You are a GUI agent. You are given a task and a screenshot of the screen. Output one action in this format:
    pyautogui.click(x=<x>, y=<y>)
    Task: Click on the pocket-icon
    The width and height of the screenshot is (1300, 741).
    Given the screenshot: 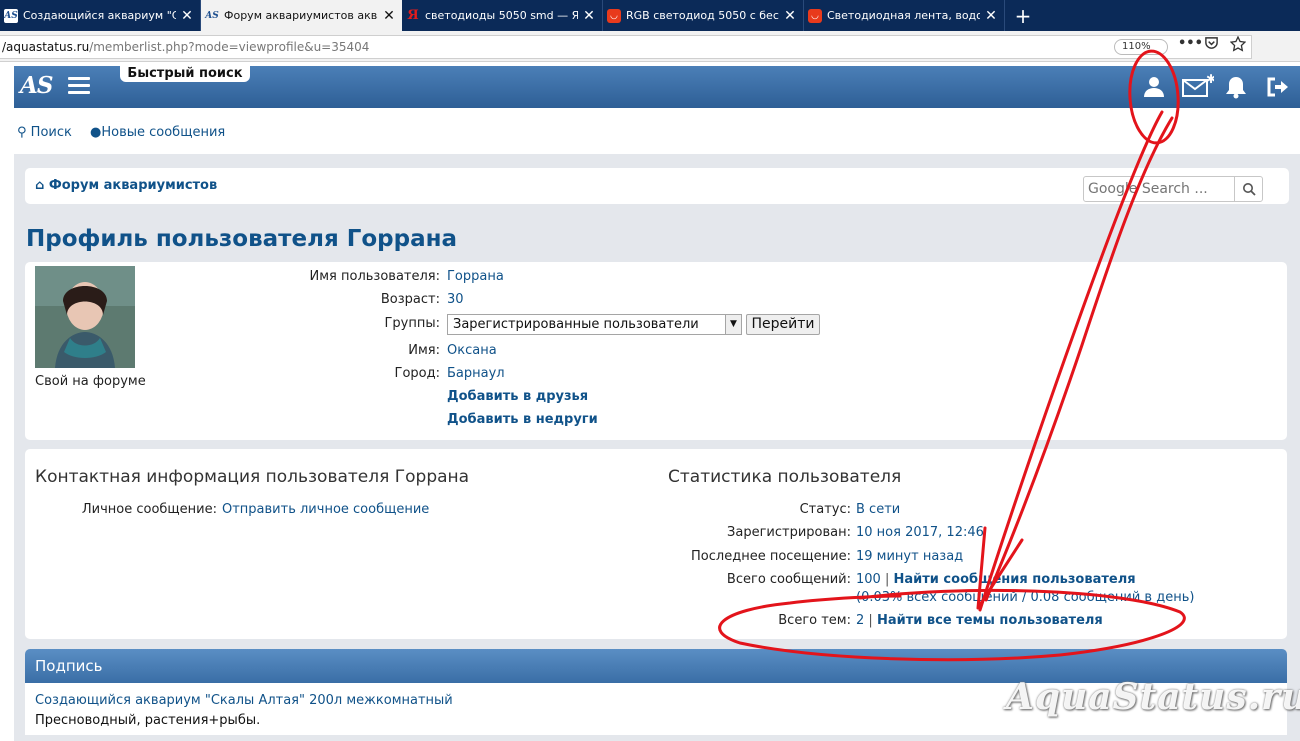 What is the action you would take?
    pyautogui.click(x=1211, y=45)
    